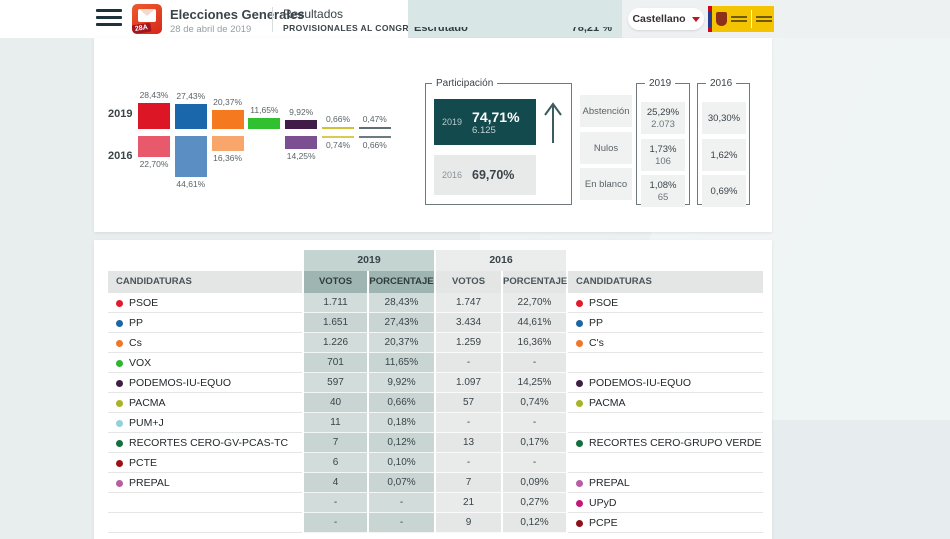  I want to click on party-cell-2019: PP, so click(205, 323).